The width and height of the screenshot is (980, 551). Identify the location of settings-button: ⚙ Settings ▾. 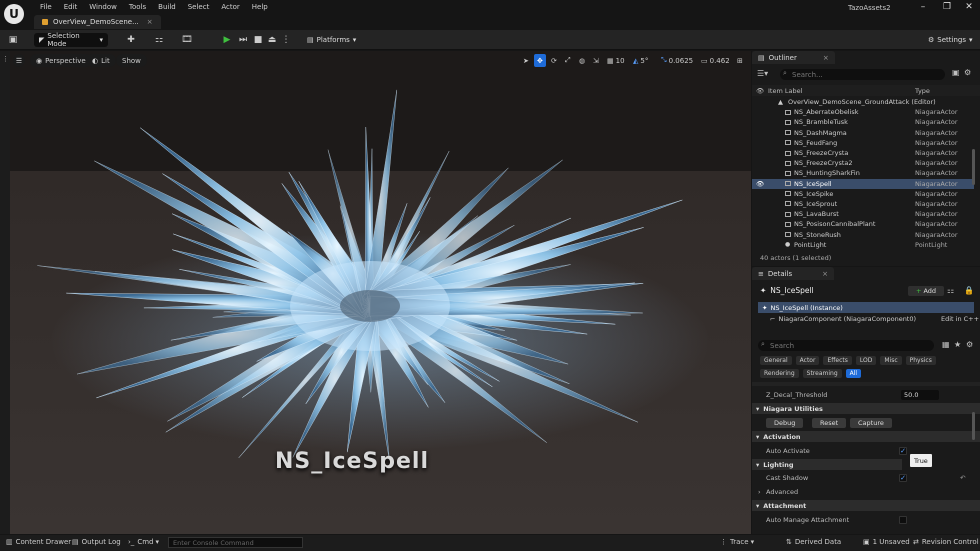
(950, 40).